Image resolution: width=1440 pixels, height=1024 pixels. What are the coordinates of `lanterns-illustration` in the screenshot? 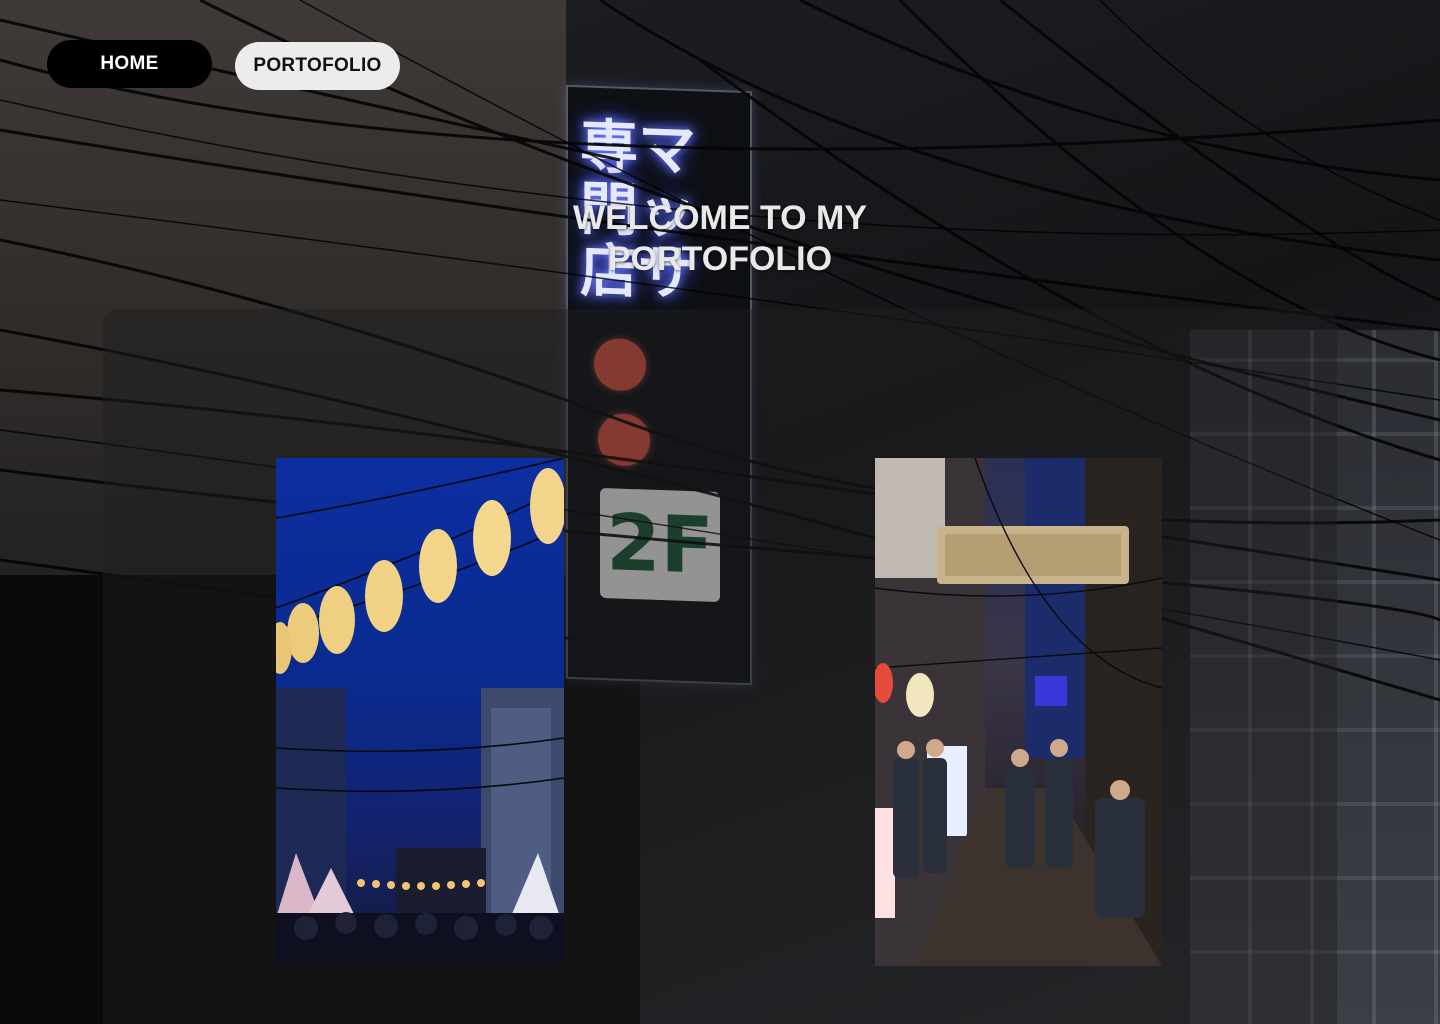 It's located at (420, 712).